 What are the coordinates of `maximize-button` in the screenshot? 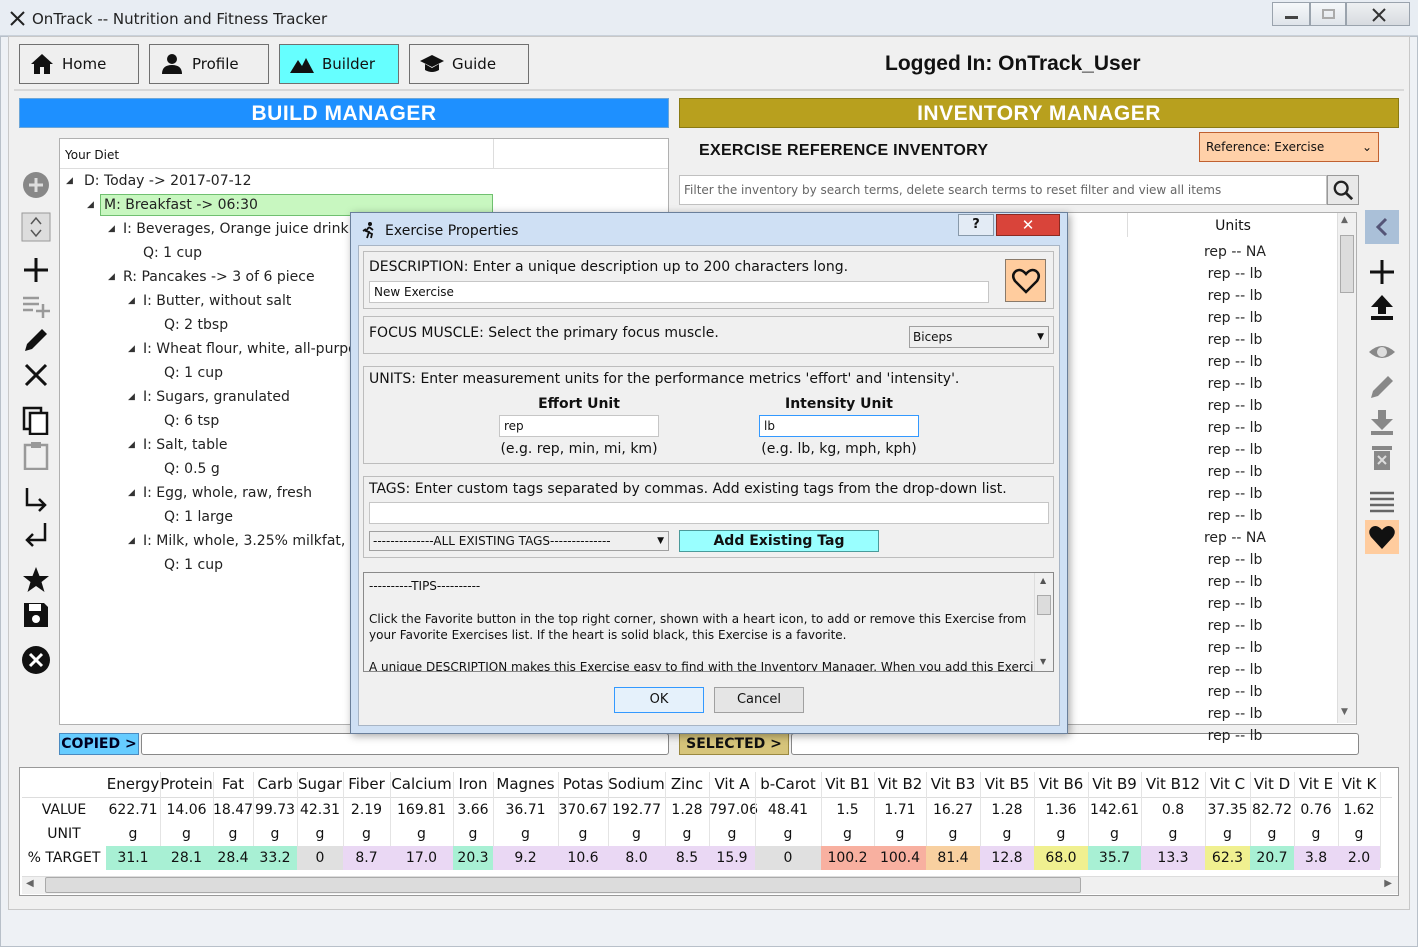 It's located at (1328, 14).